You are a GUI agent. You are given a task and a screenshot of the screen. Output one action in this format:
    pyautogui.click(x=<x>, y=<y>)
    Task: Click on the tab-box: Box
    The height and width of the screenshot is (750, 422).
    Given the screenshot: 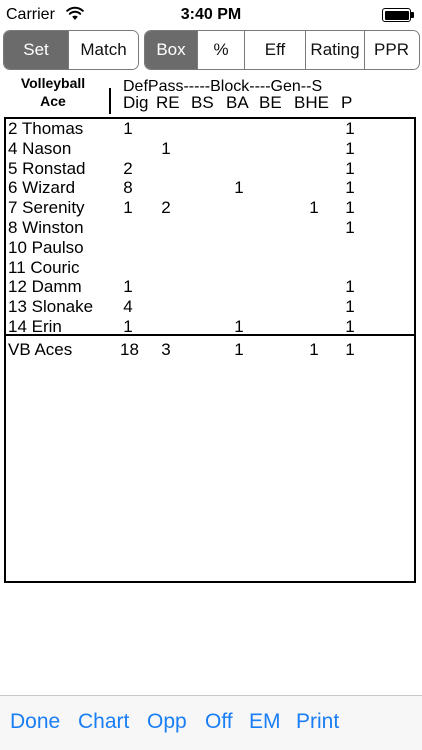 What is the action you would take?
    pyautogui.click(x=171, y=50)
    